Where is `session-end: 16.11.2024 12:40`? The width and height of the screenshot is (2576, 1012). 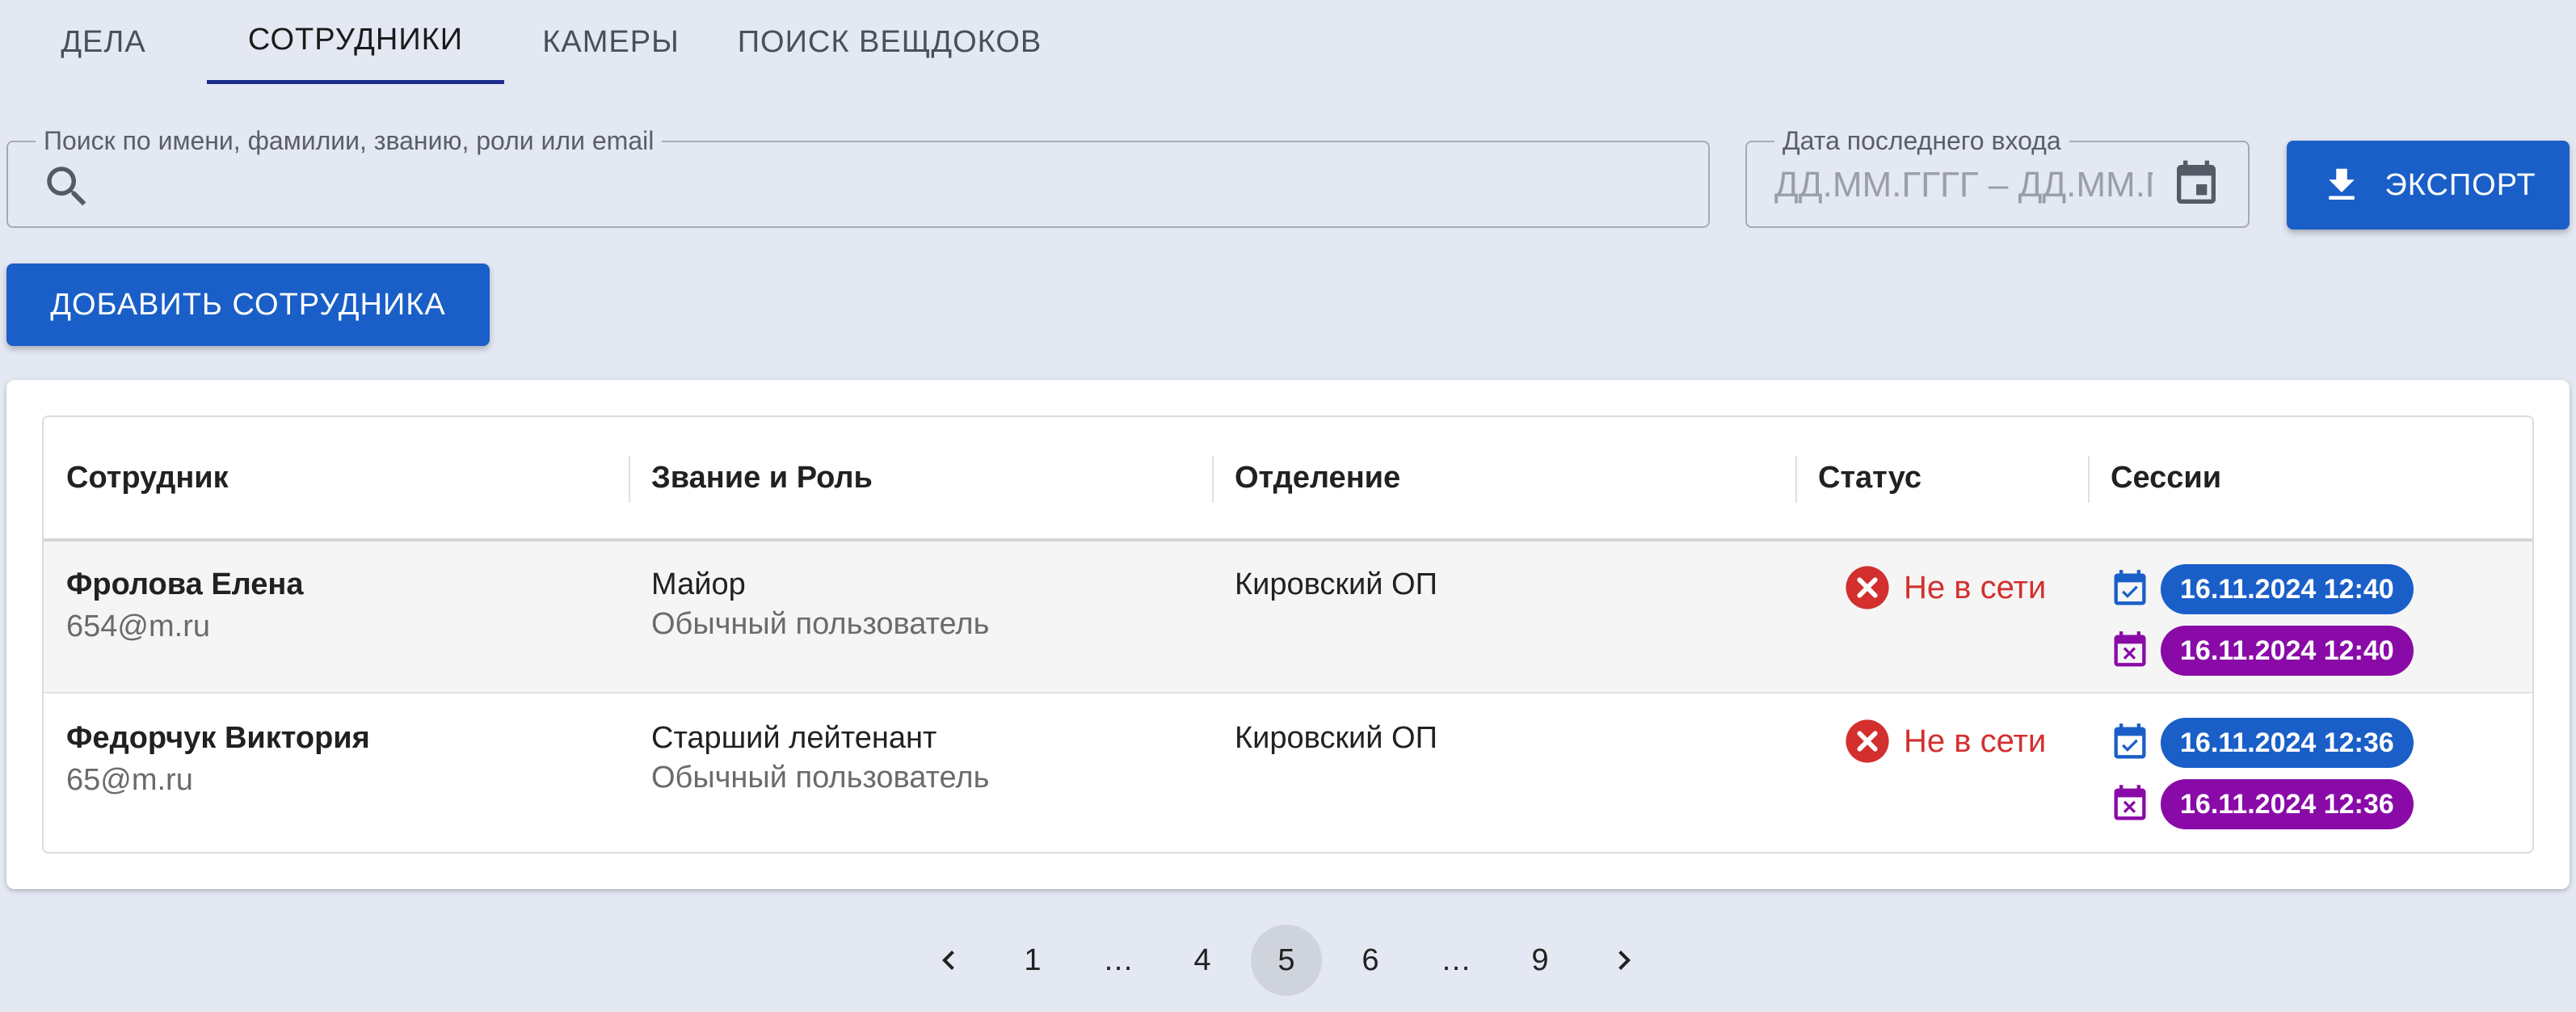
session-end: 16.11.2024 12:40 is located at coordinates (2261, 650).